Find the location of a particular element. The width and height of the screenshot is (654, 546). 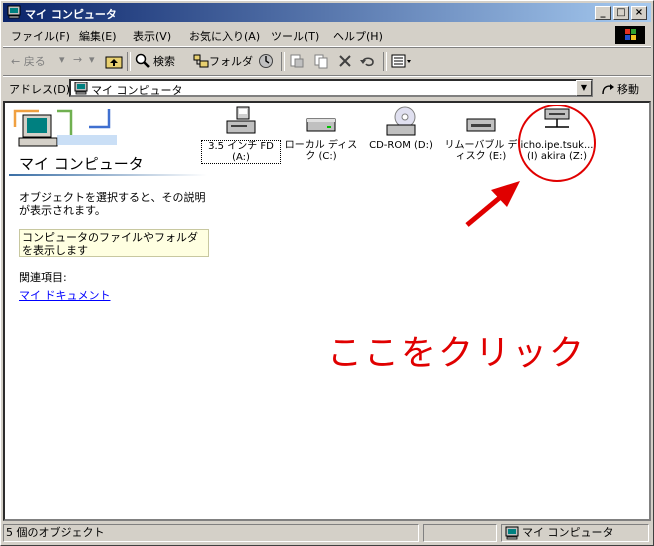

menu-favorites: お気に入り(A) is located at coordinates (224, 36).